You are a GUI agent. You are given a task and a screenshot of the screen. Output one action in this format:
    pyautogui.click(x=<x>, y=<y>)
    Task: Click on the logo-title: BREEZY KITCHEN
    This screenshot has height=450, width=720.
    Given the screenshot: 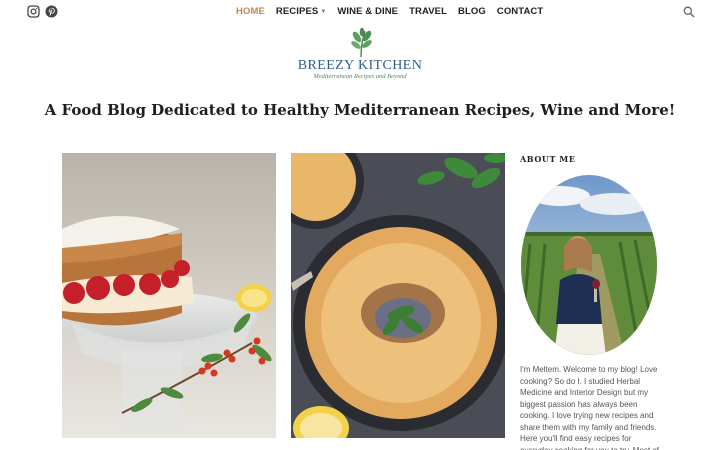 What is the action you would take?
    pyautogui.click(x=360, y=65)
    